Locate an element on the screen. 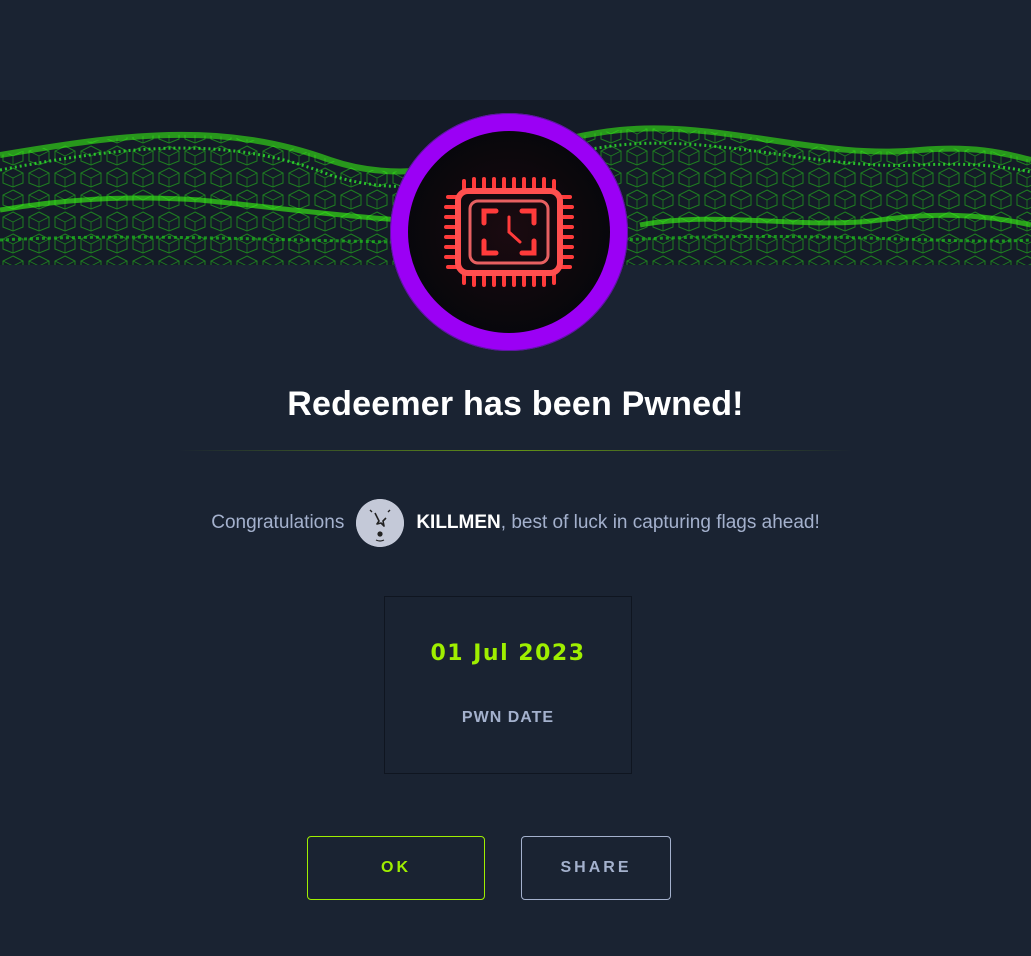 This screenshot has width=1031, height=956. congrats-prefix: Congratulations is located at coordinates (278, 522).